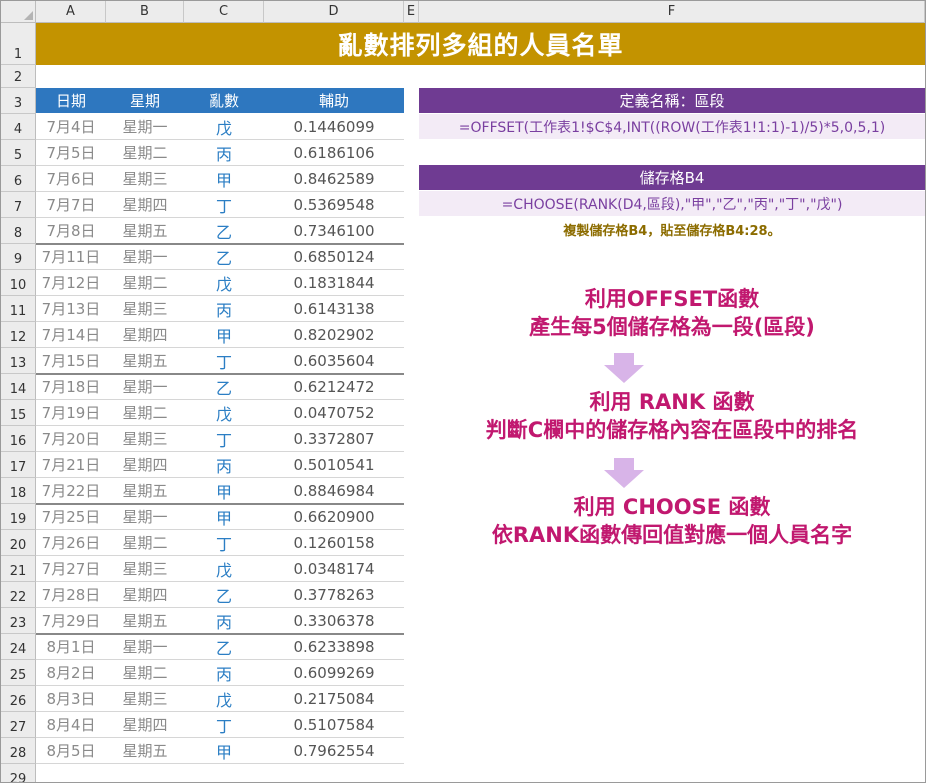  I want to click on helper-cell: 0.8846984, so click(334, 491).